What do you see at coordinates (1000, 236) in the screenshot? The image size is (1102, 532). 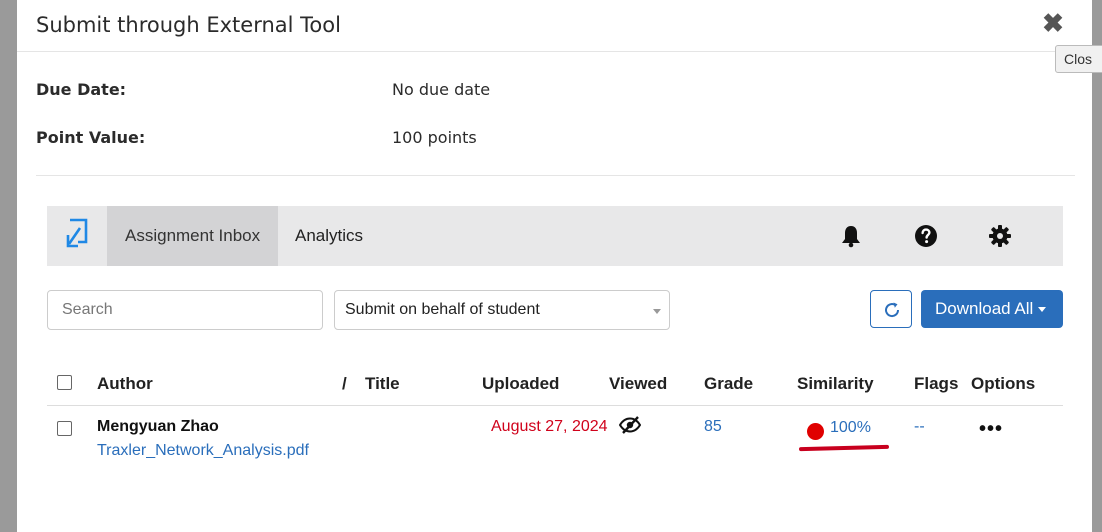 I see `gear-icon` at bounding box center [1000, 236].